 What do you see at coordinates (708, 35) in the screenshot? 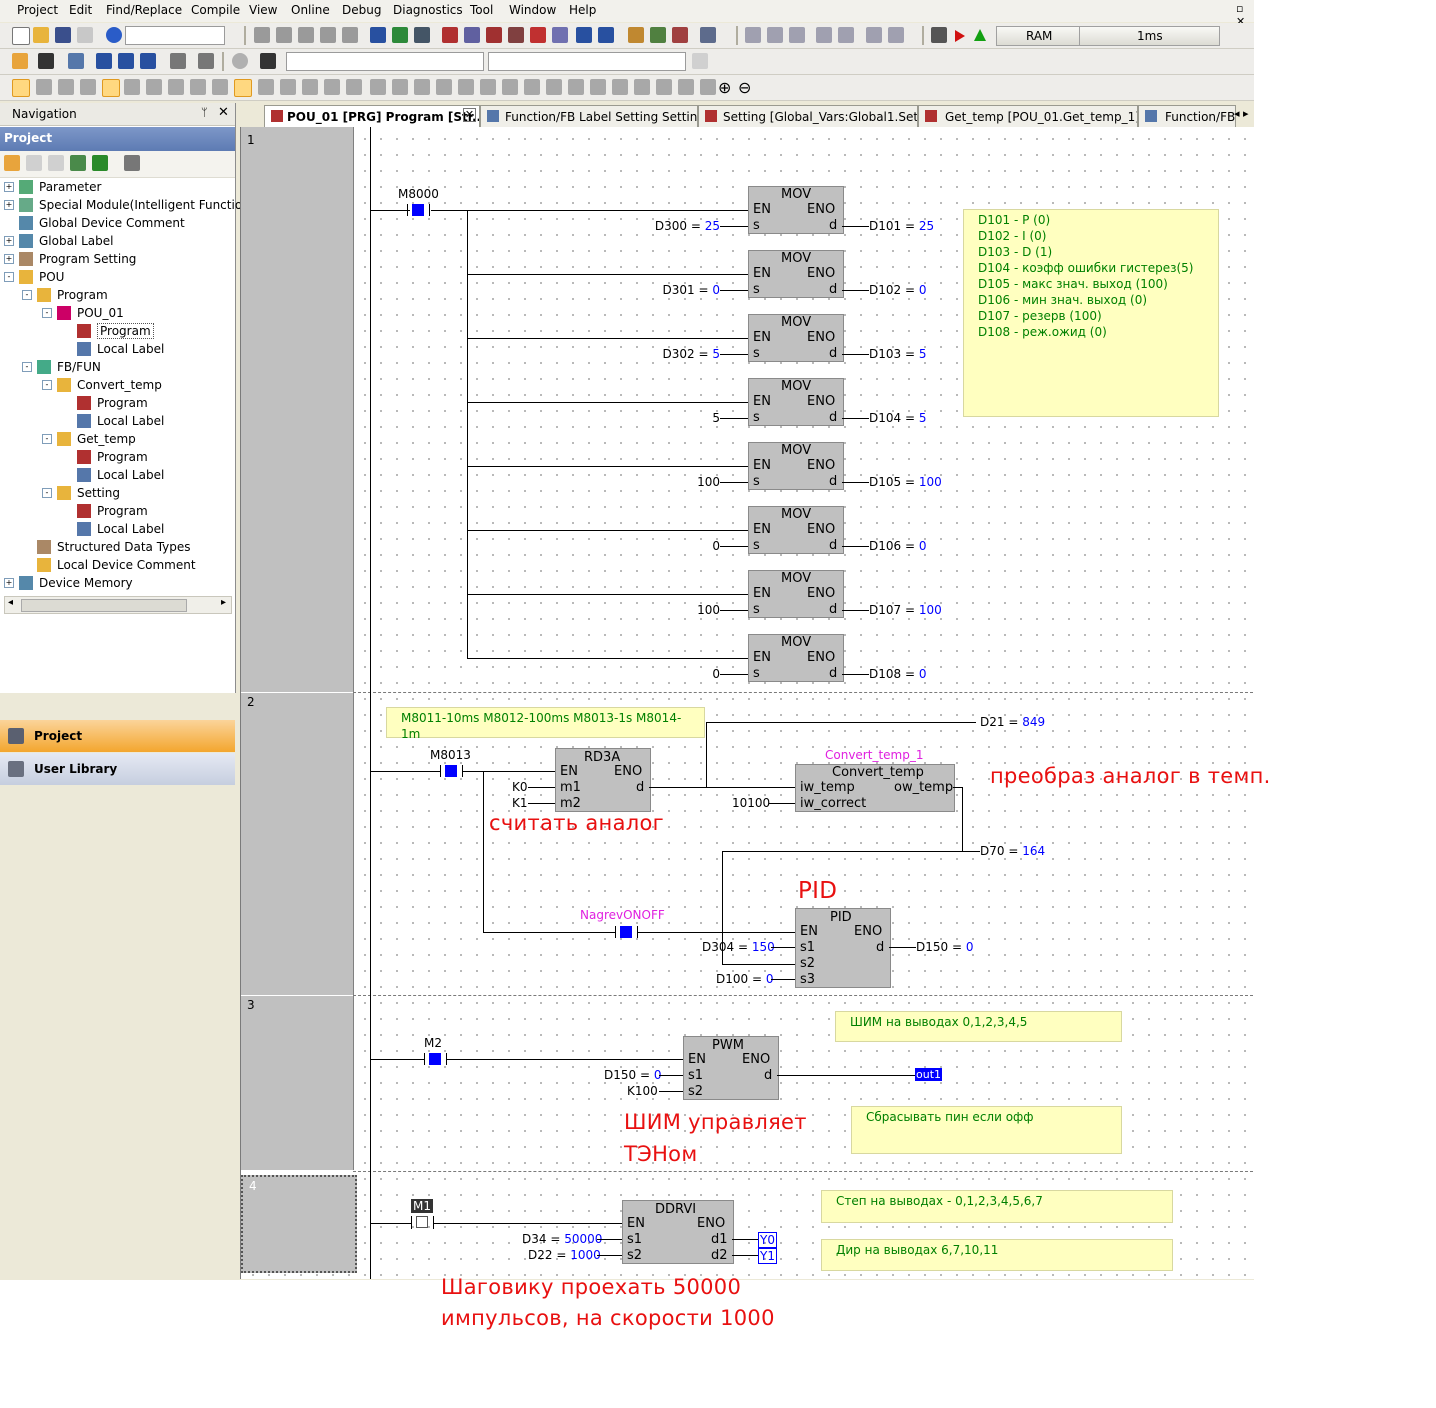
I see `monitor-icon` at bounding box center [708, 35].